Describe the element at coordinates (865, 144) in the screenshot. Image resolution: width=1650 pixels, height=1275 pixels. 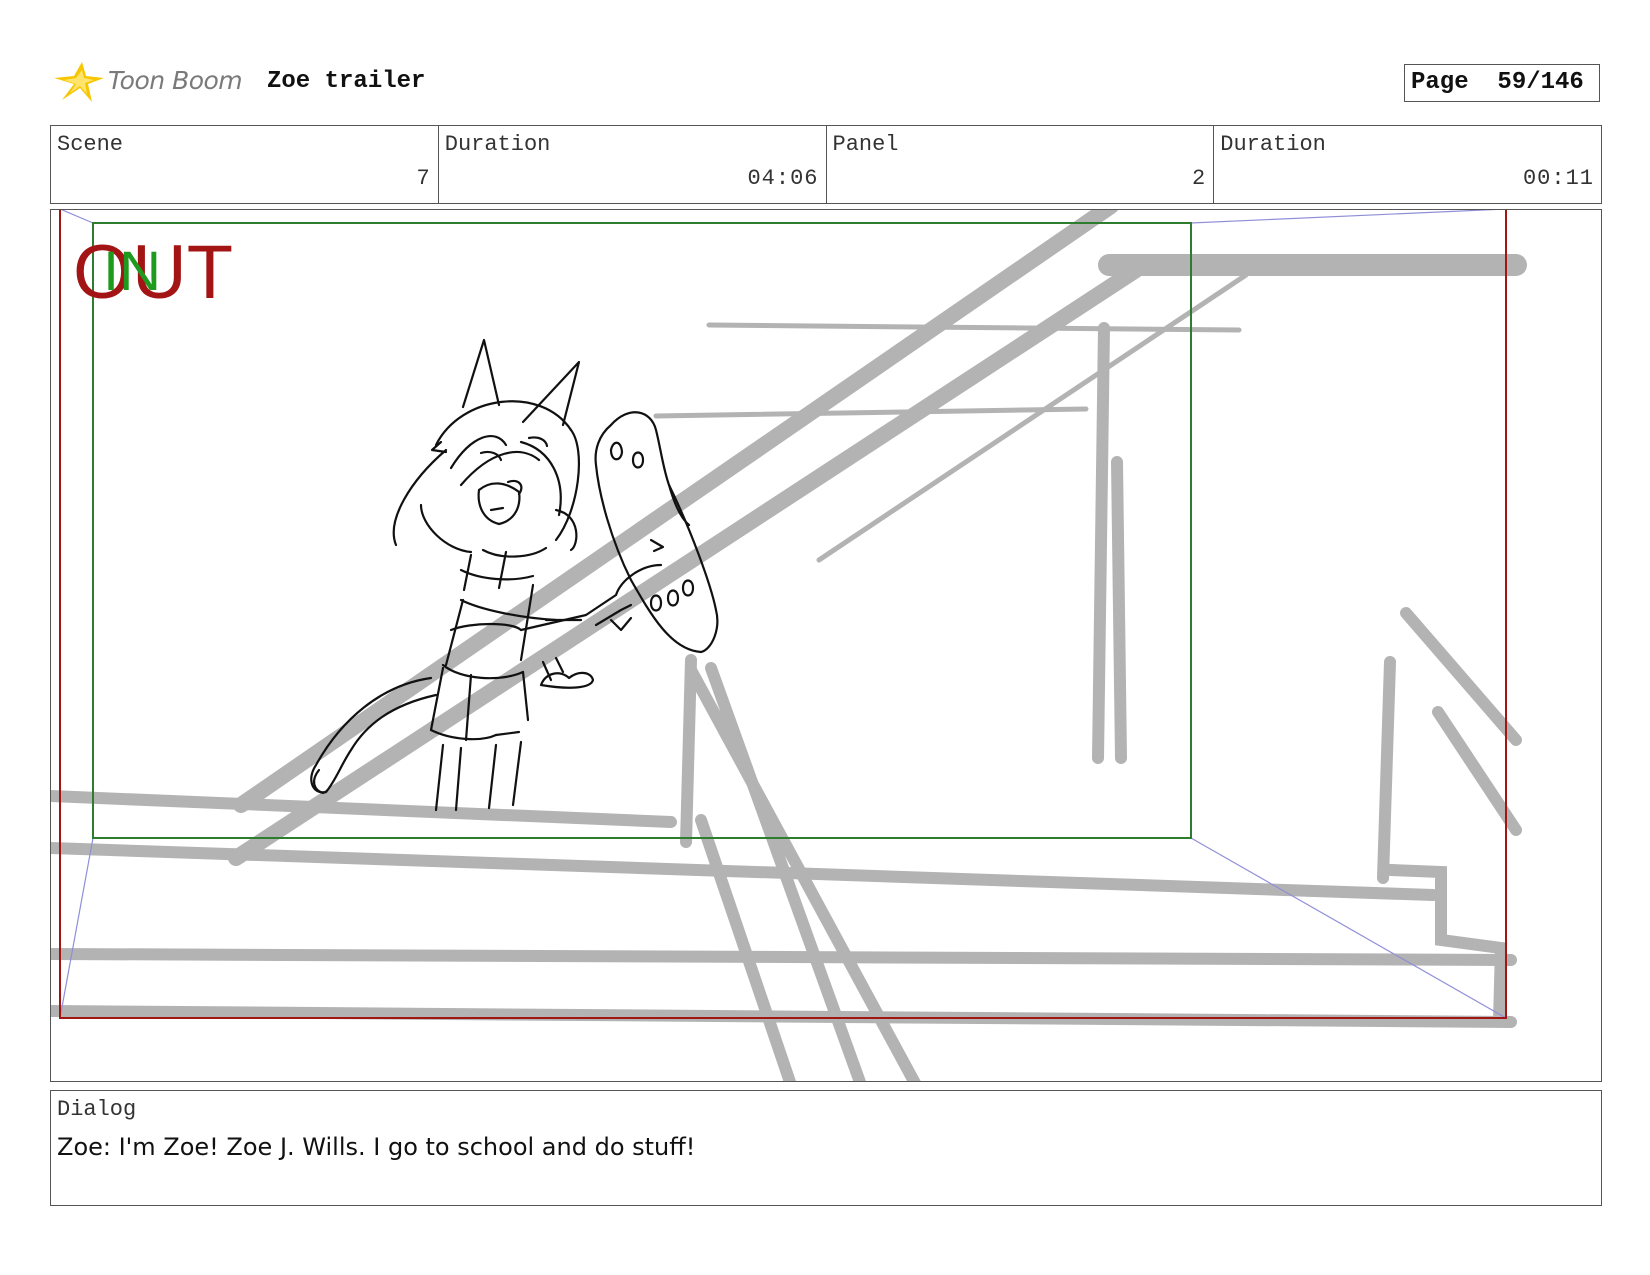
I see `panel-label: Panel` at that location.